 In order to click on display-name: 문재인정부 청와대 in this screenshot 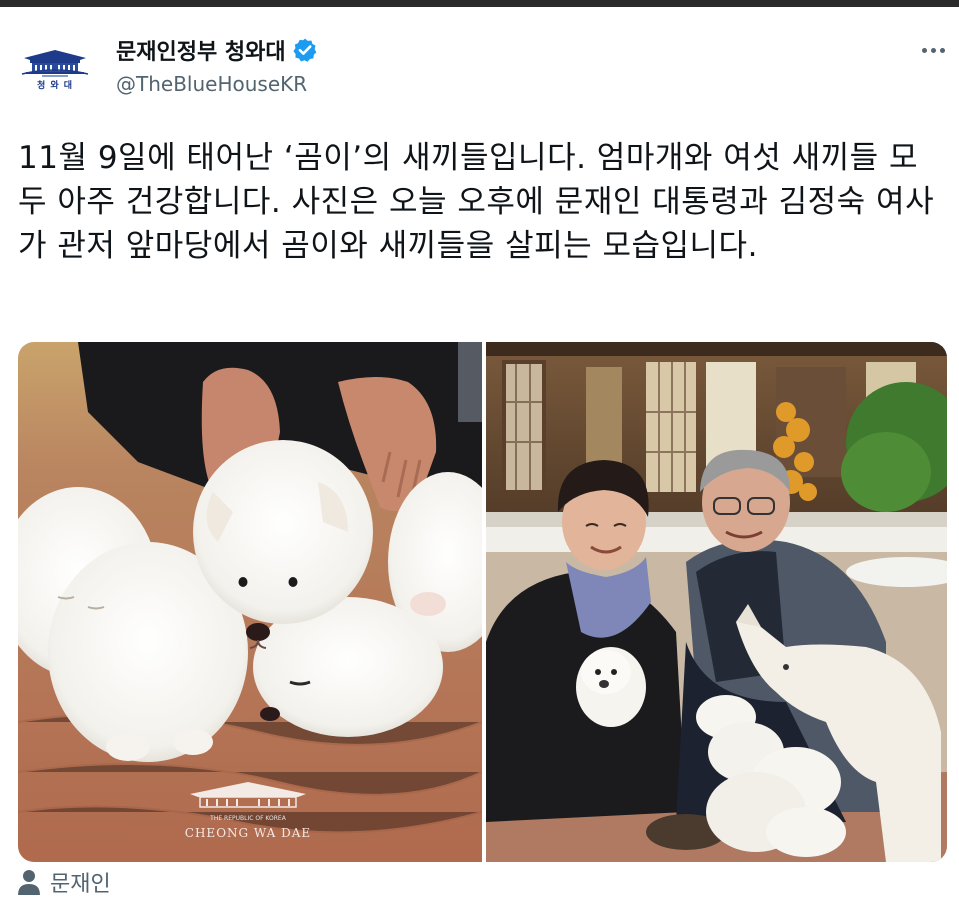, I will do `click(201, 50)`.